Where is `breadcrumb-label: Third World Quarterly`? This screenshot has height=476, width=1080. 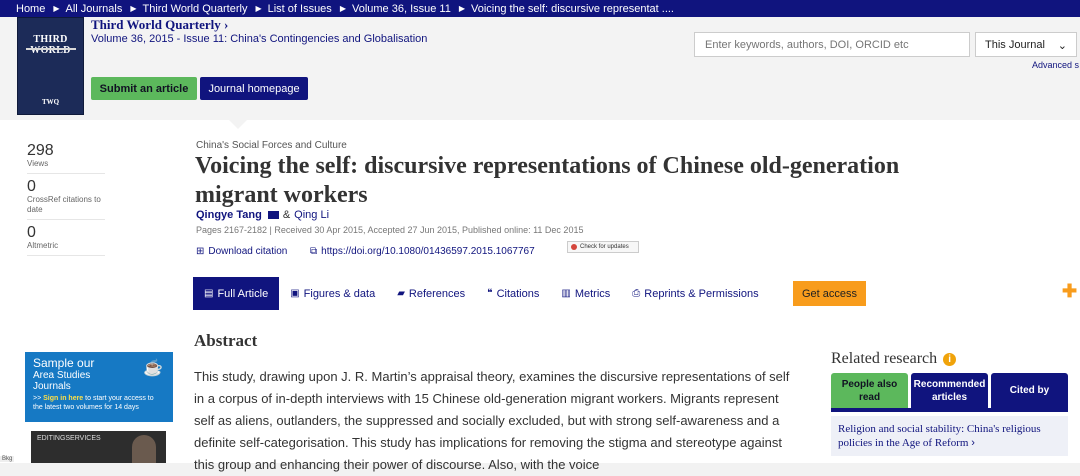 breadcrumb-label: Third World Quarterly is located at coordinates (195, 8).